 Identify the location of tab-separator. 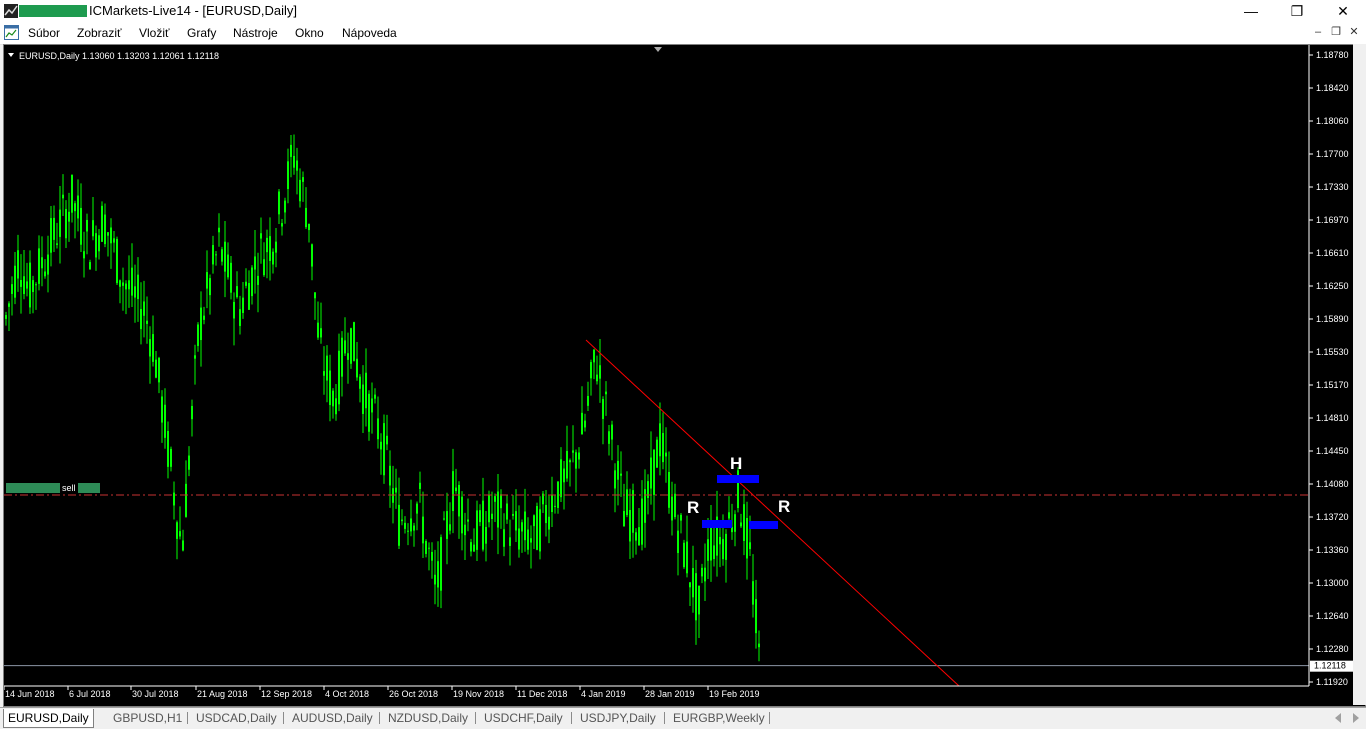
(187, 718).